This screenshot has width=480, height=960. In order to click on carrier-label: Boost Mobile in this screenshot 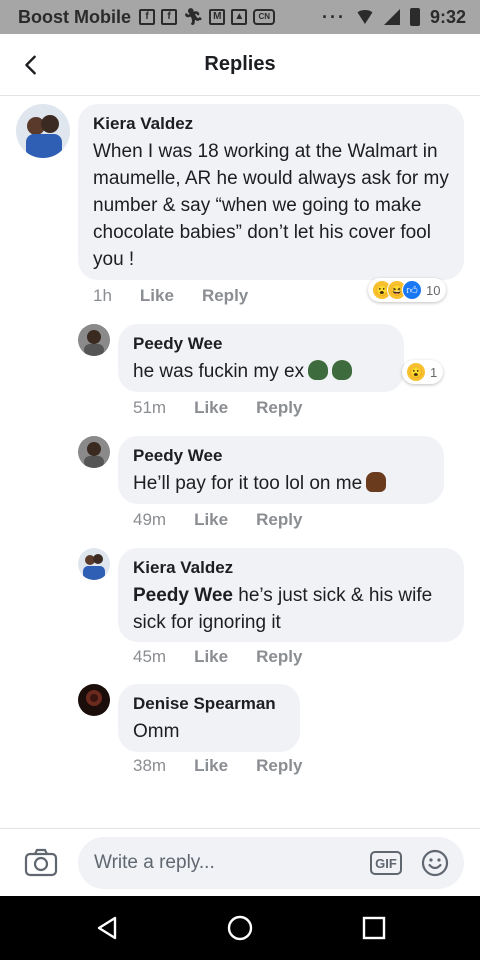, I will do `click(74, 16)`.